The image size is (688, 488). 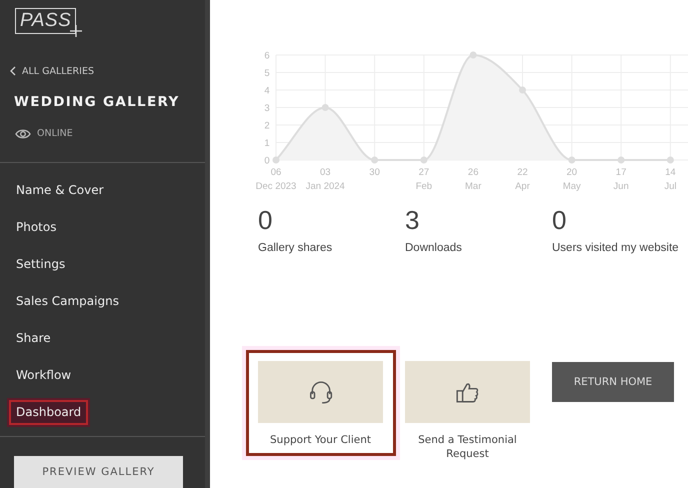 What do you see at coordinates (23, 134) in the screenshot?
I see `eye-icon` at bounding box center [23, 134].